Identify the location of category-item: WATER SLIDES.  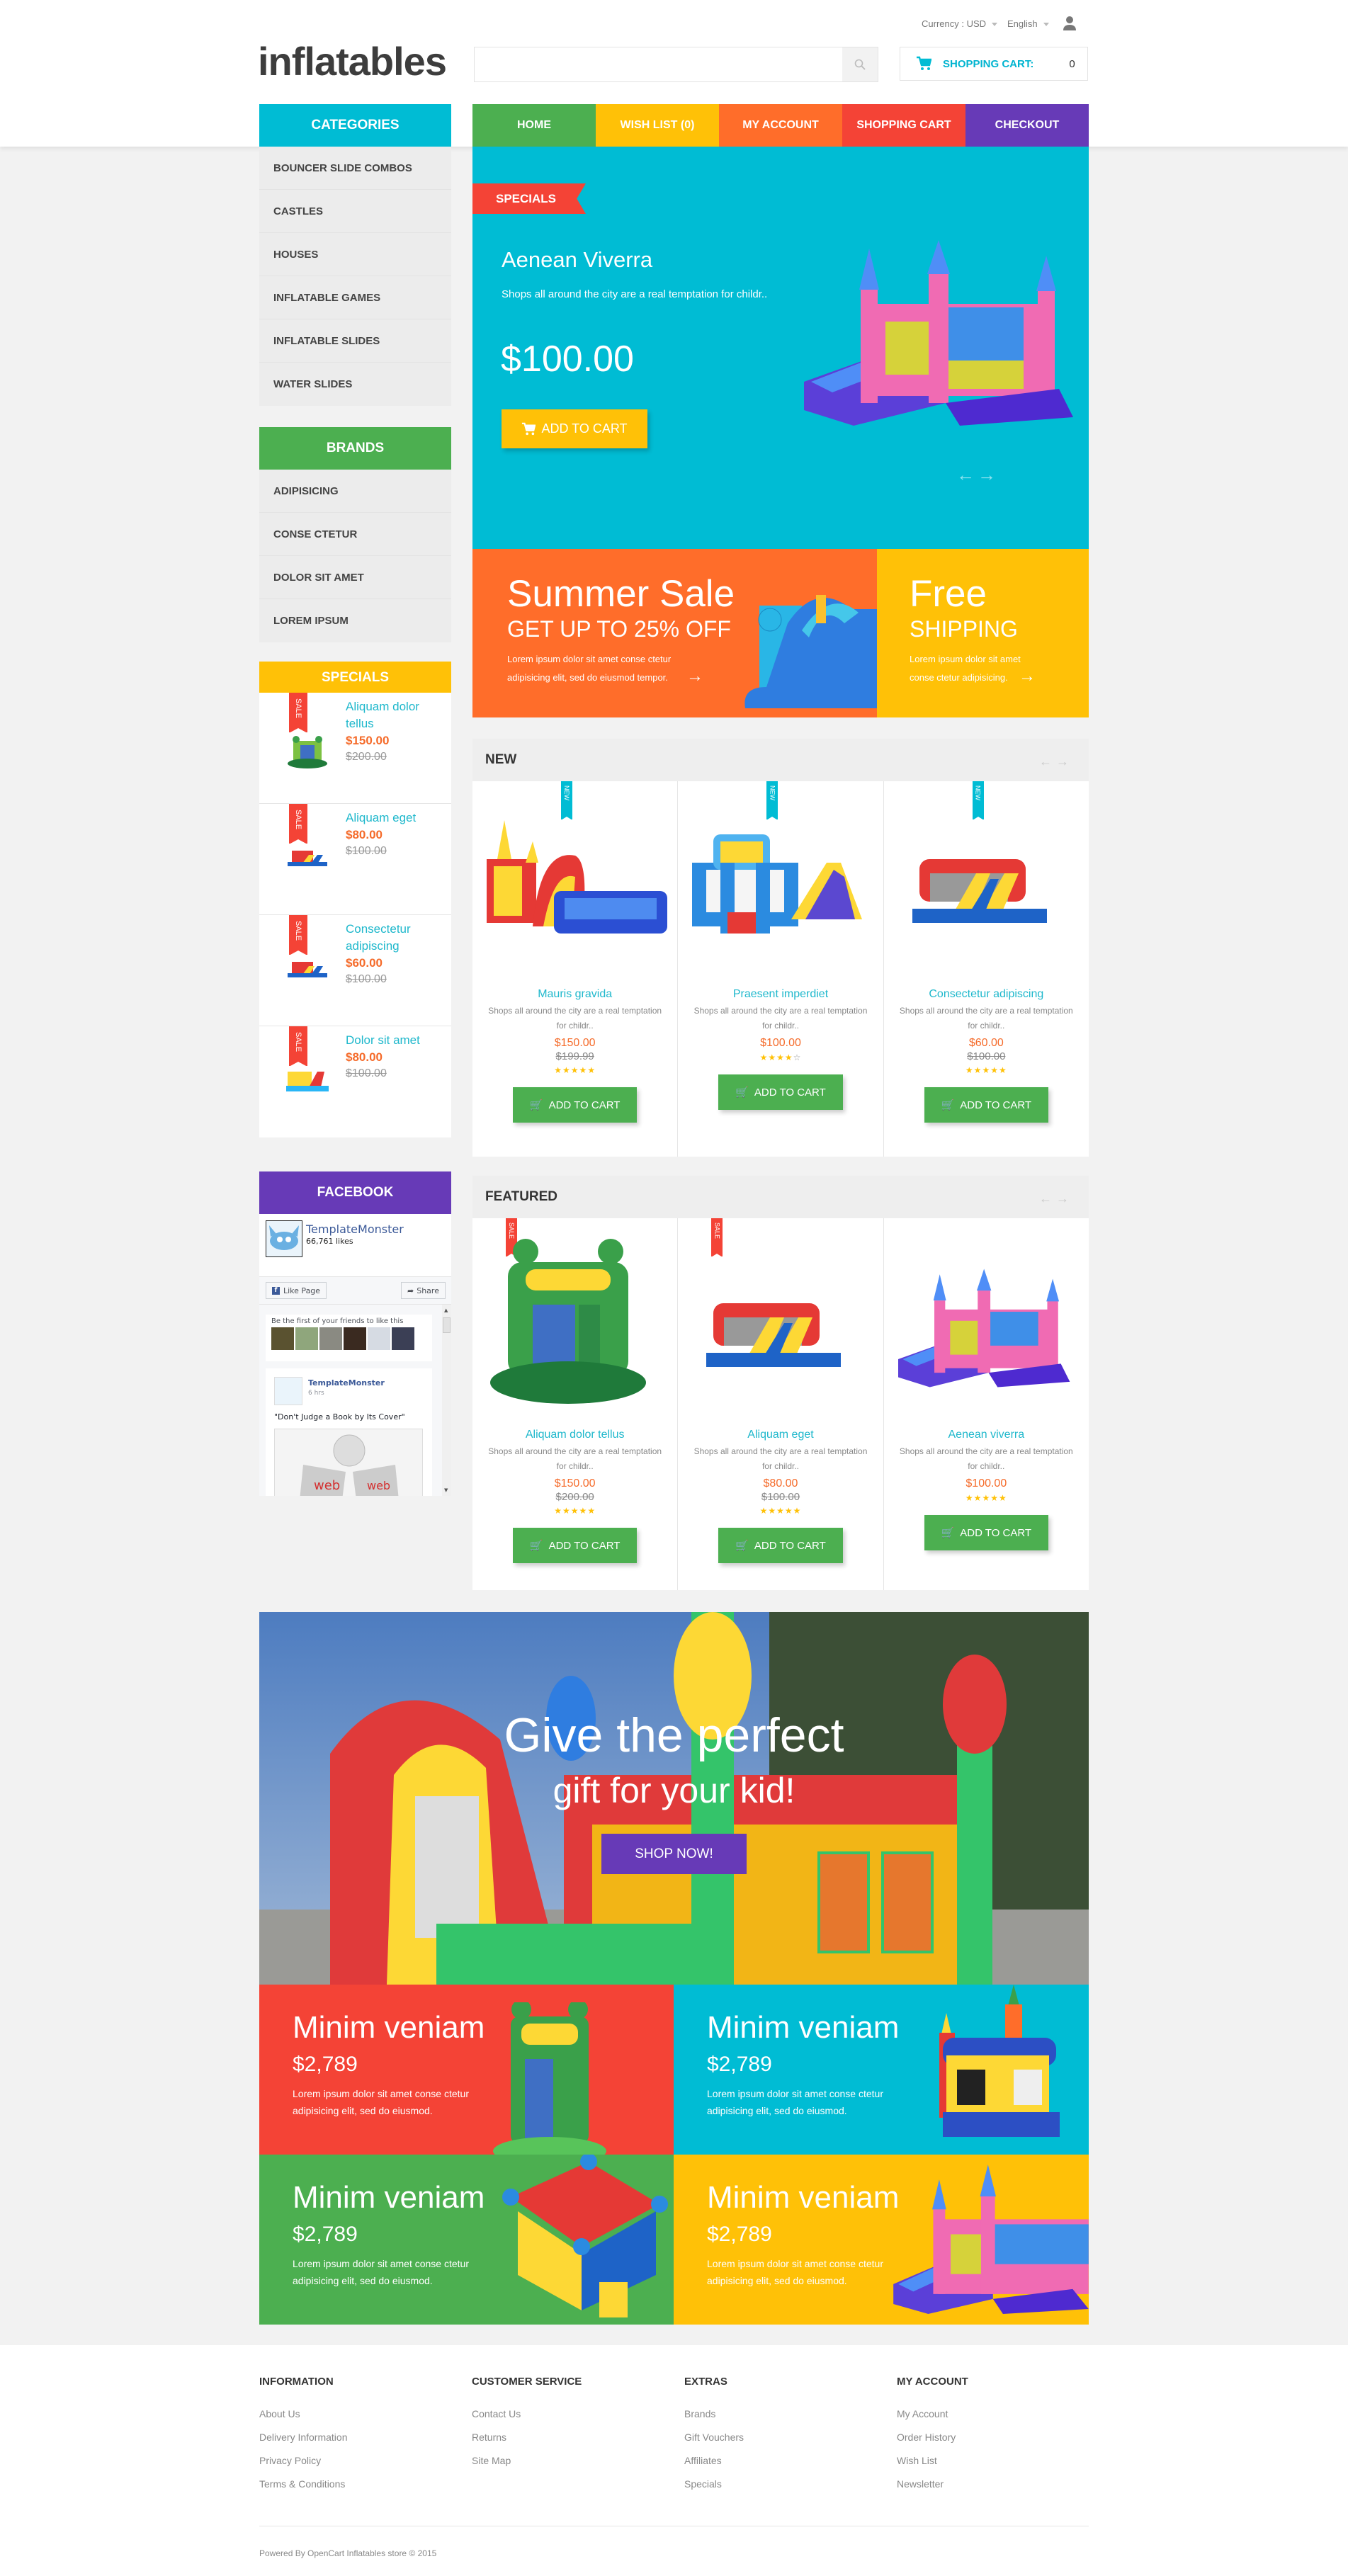
(355, 384).